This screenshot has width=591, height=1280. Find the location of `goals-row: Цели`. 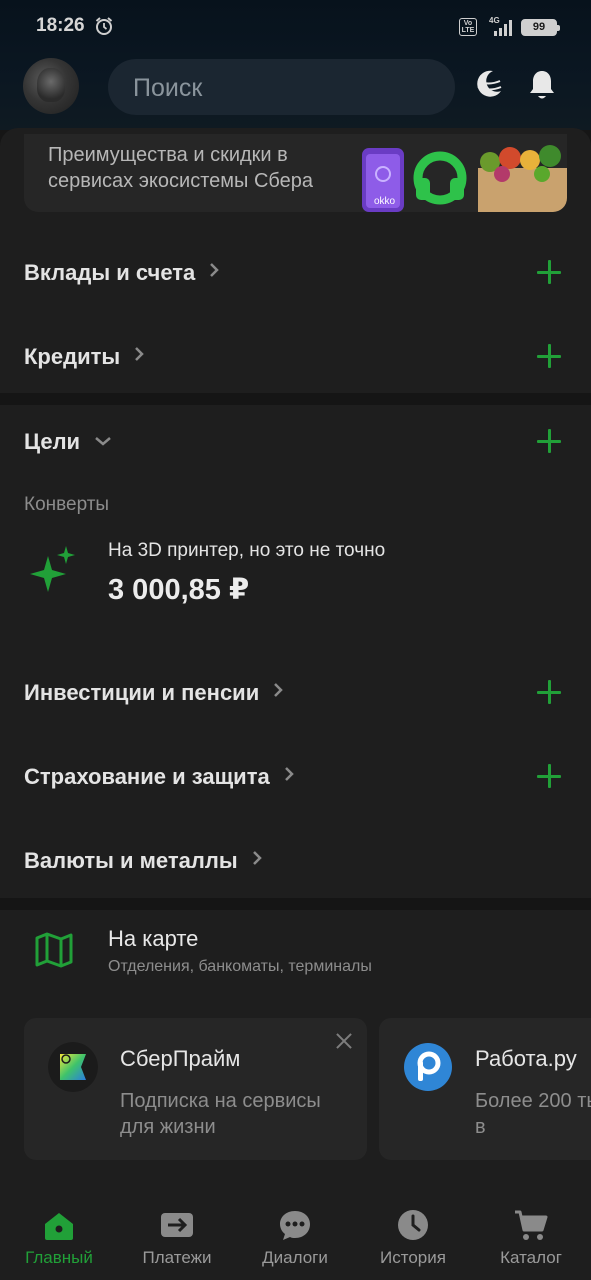

goals-row: Цели is located at coordinates (295, 443).